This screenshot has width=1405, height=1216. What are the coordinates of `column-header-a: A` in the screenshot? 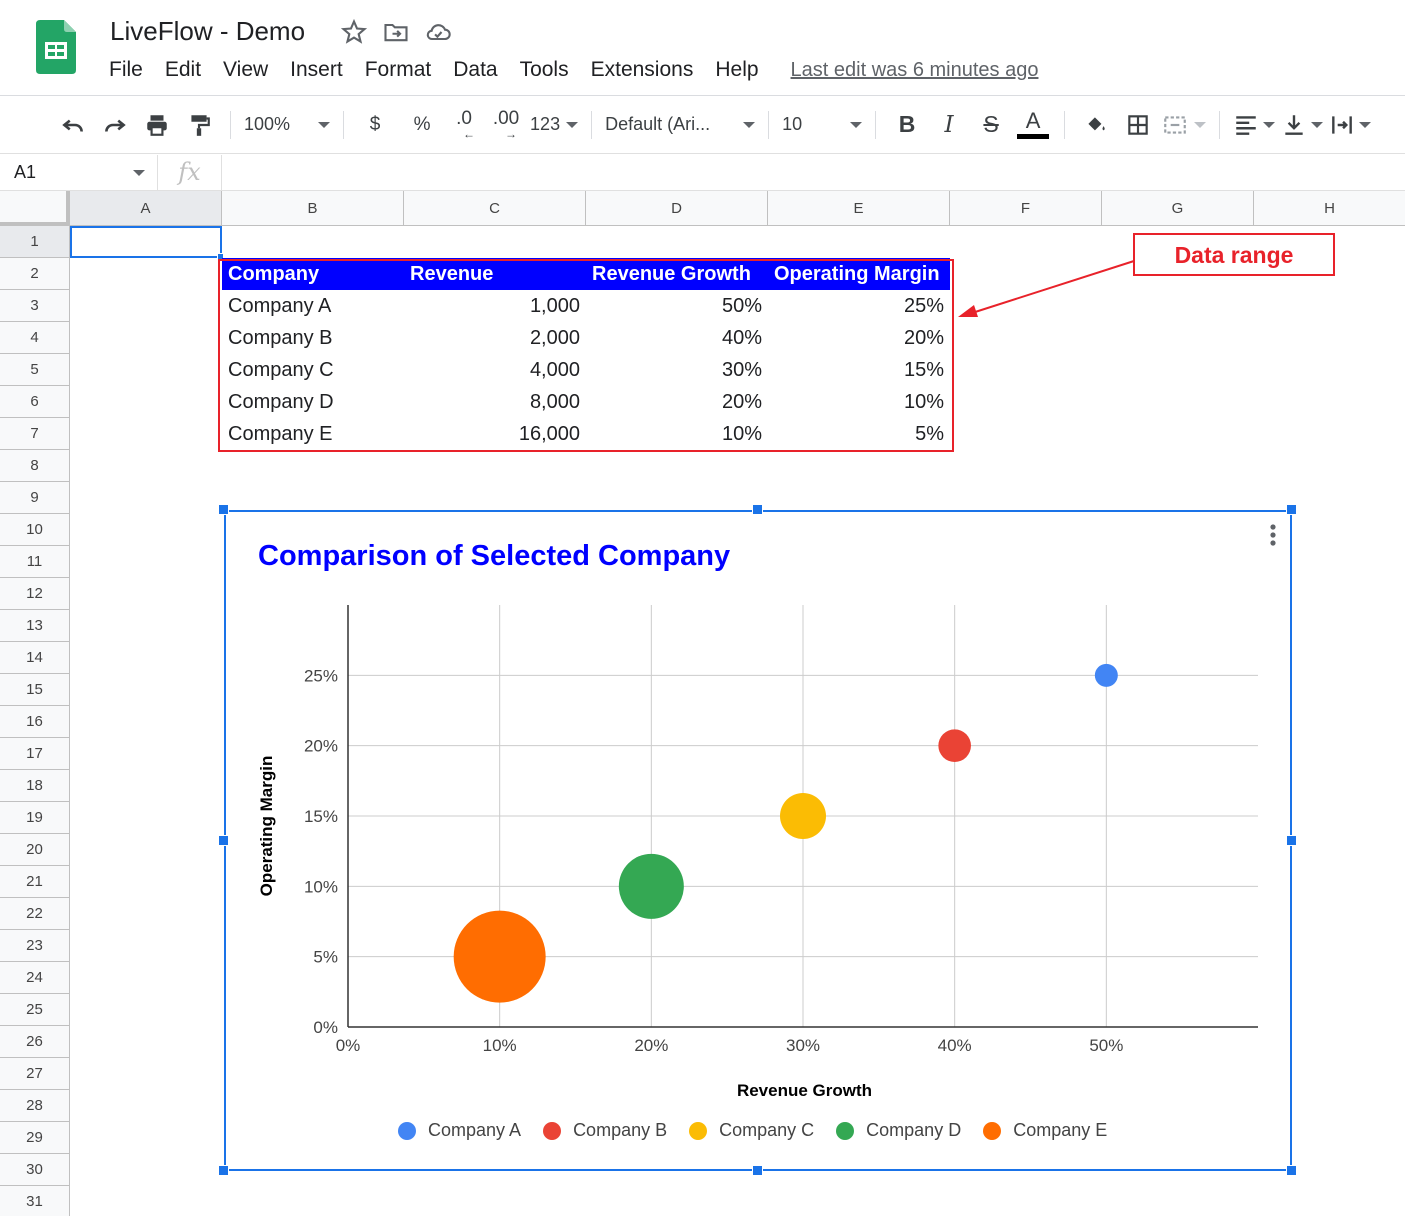 It's located at (146, 208).